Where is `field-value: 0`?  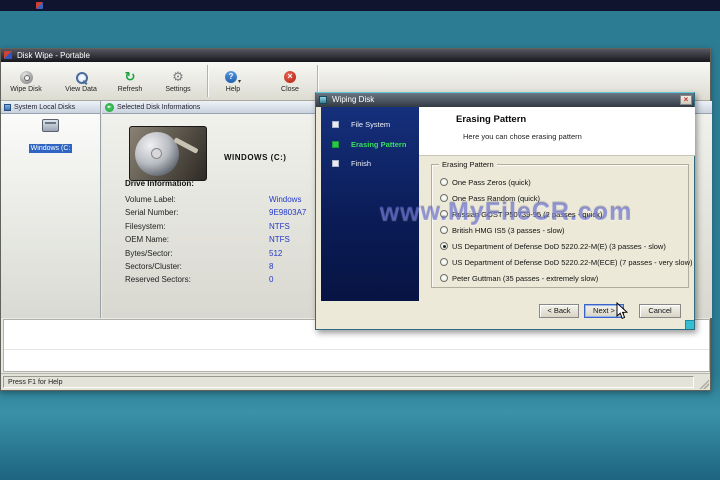
field-value: 0 is located at coordinates (271, 280).